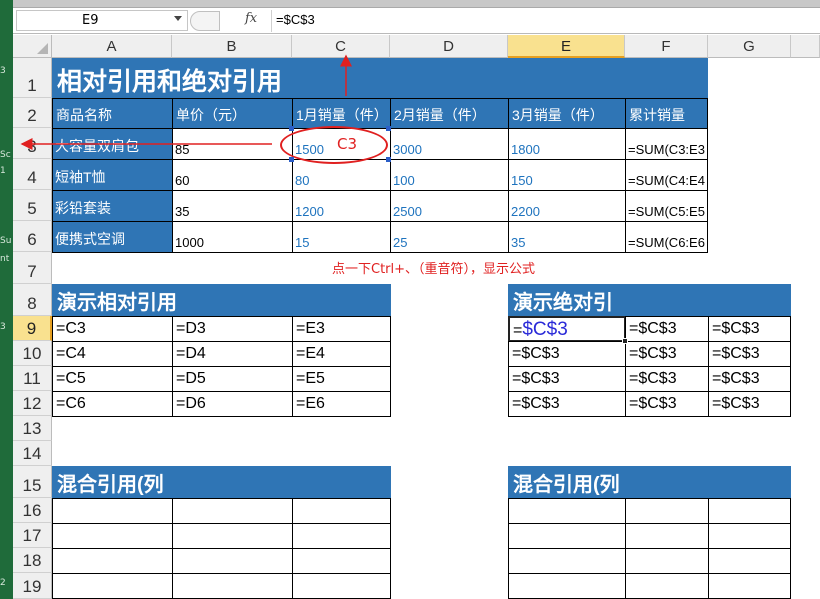 The image size is (820, 599). Describe the element at coordinates (232, 237) in the screenshot. I see `cell-price: 1000` at that location.